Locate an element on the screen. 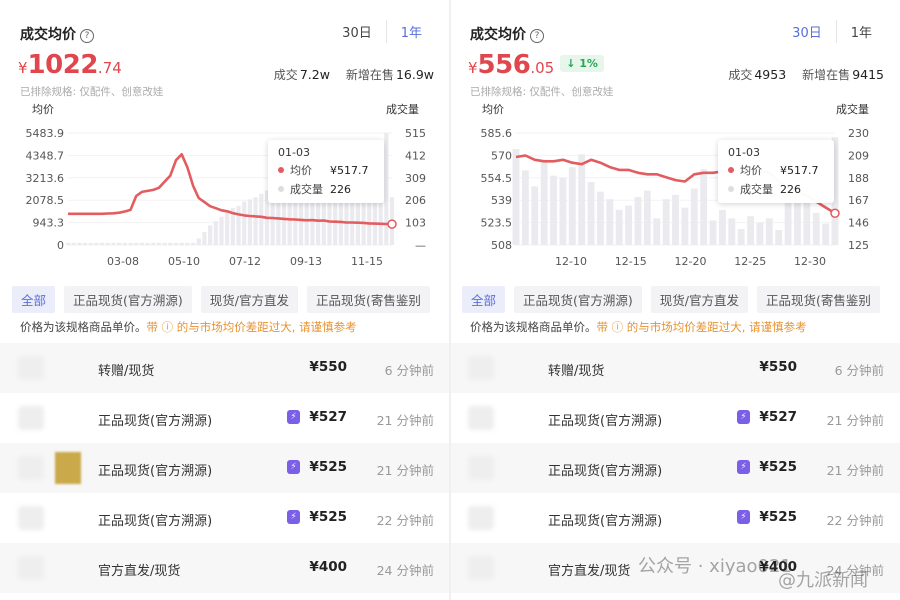 This screenshot has height=600, width=900. x-tick-label: 12-30 is located at coordinates (810, 261).